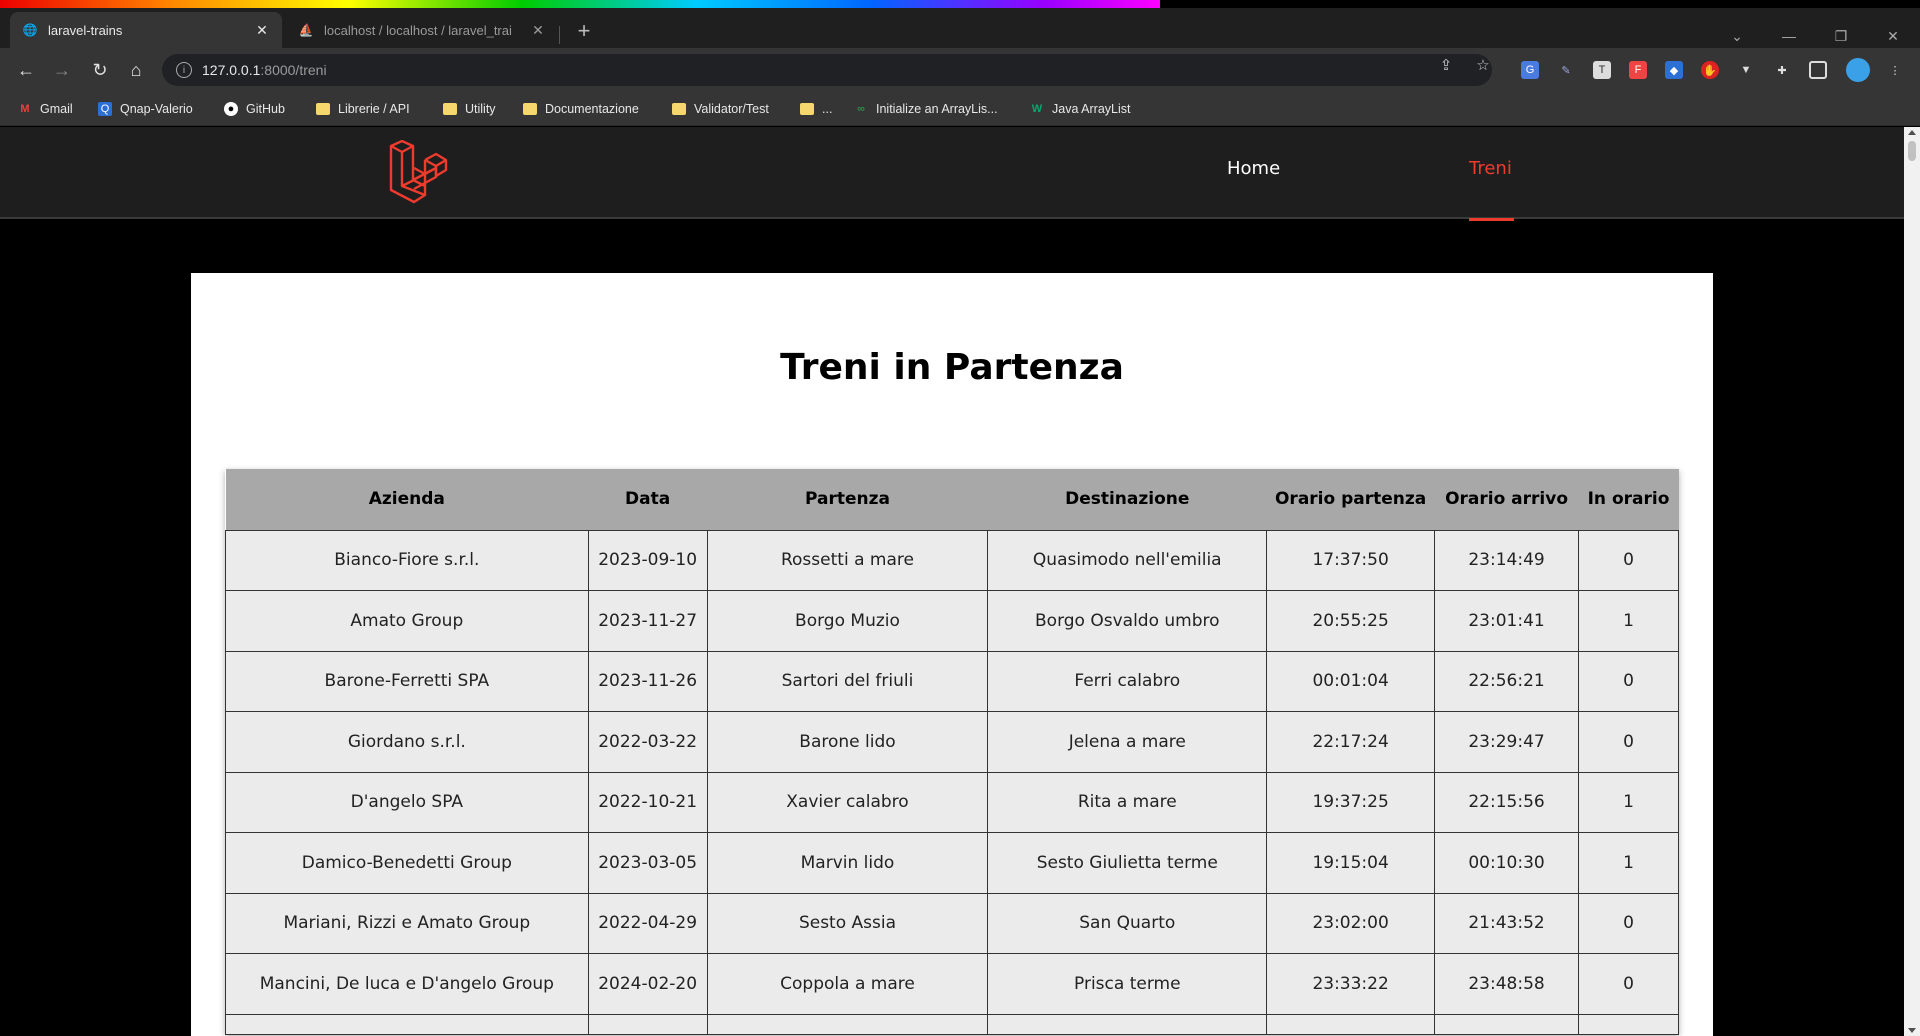  I want to click on tab-phpmyadmin: ⛵ localhost / localhost / laravel_trai ✕, so click(422, 30).